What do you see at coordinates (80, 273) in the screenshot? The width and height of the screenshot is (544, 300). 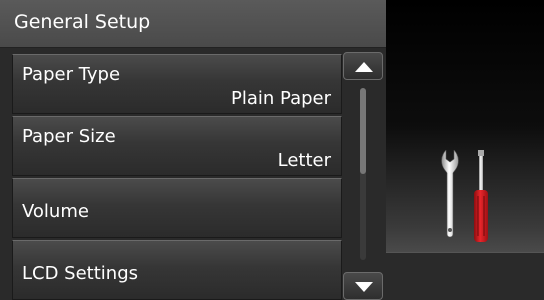 I see `menu-item-label: LCD Settings` at bounding box center [80, 273].